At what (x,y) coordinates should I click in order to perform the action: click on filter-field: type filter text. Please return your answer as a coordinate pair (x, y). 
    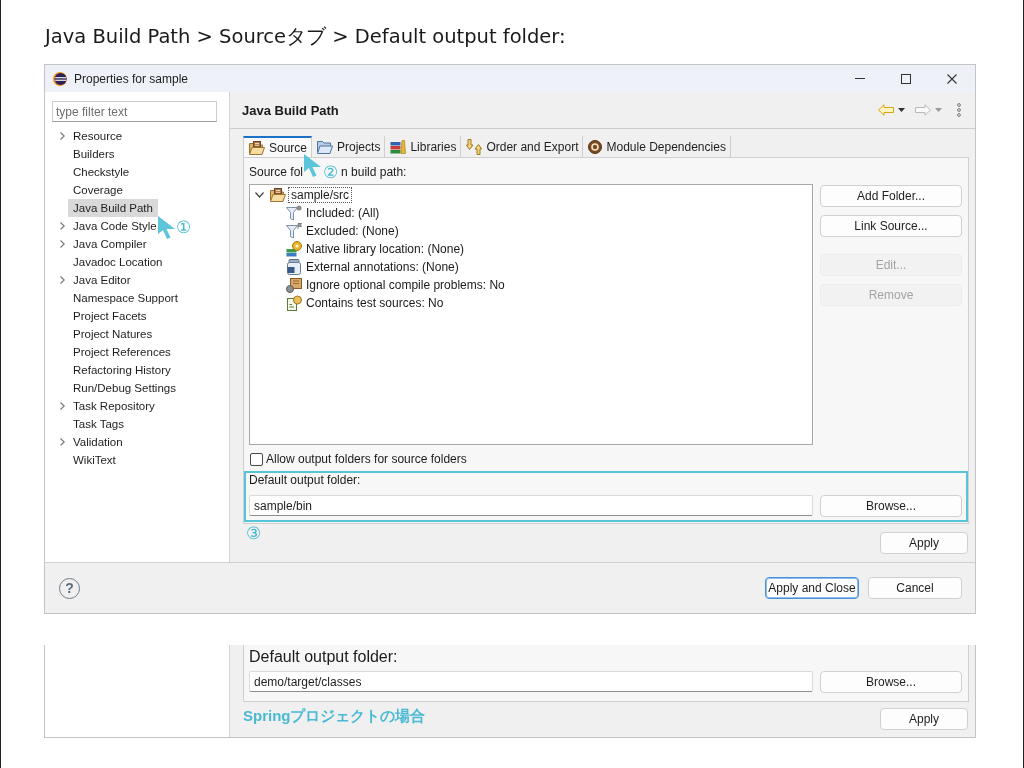
    Looking at the image, I should click on (134, 111).